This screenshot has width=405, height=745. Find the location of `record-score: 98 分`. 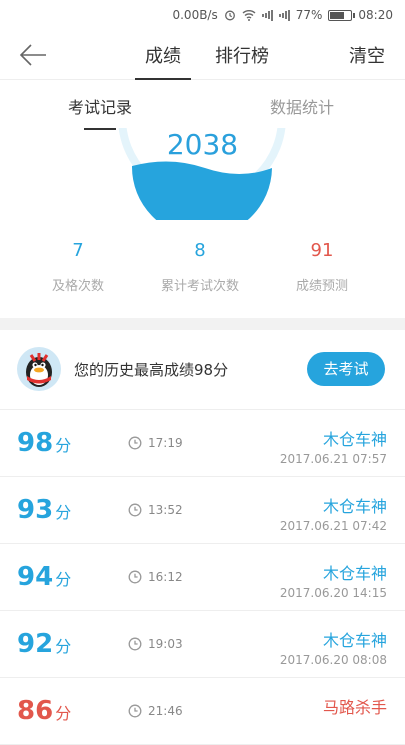

record-score: 98 分 is located at coordinates (44, 443).